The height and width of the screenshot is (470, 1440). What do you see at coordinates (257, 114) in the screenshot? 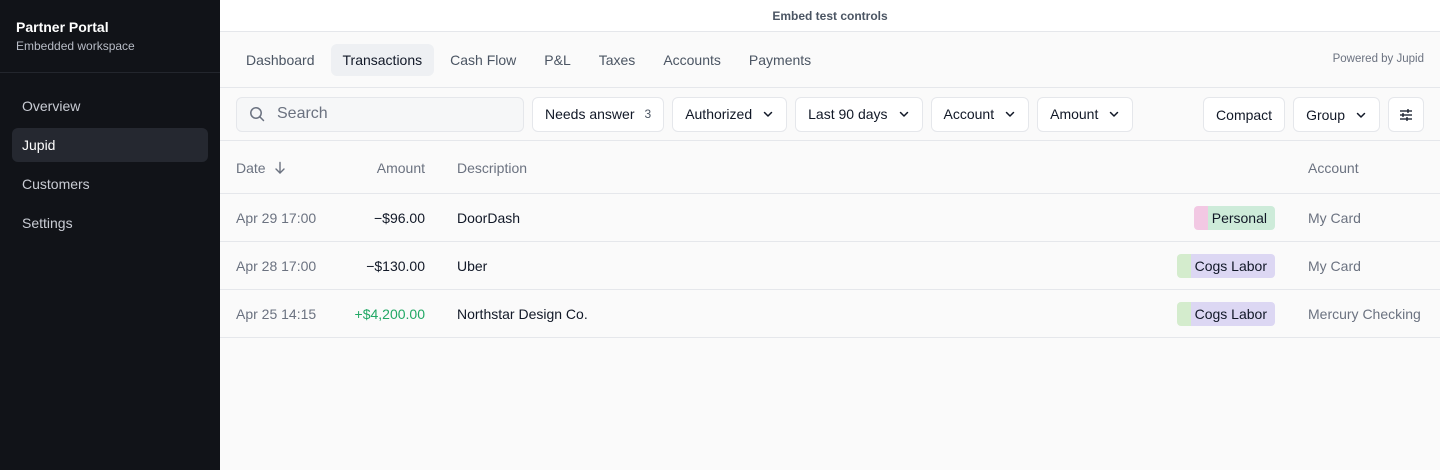
I see `search-icon` at bounding box center [257, 114].